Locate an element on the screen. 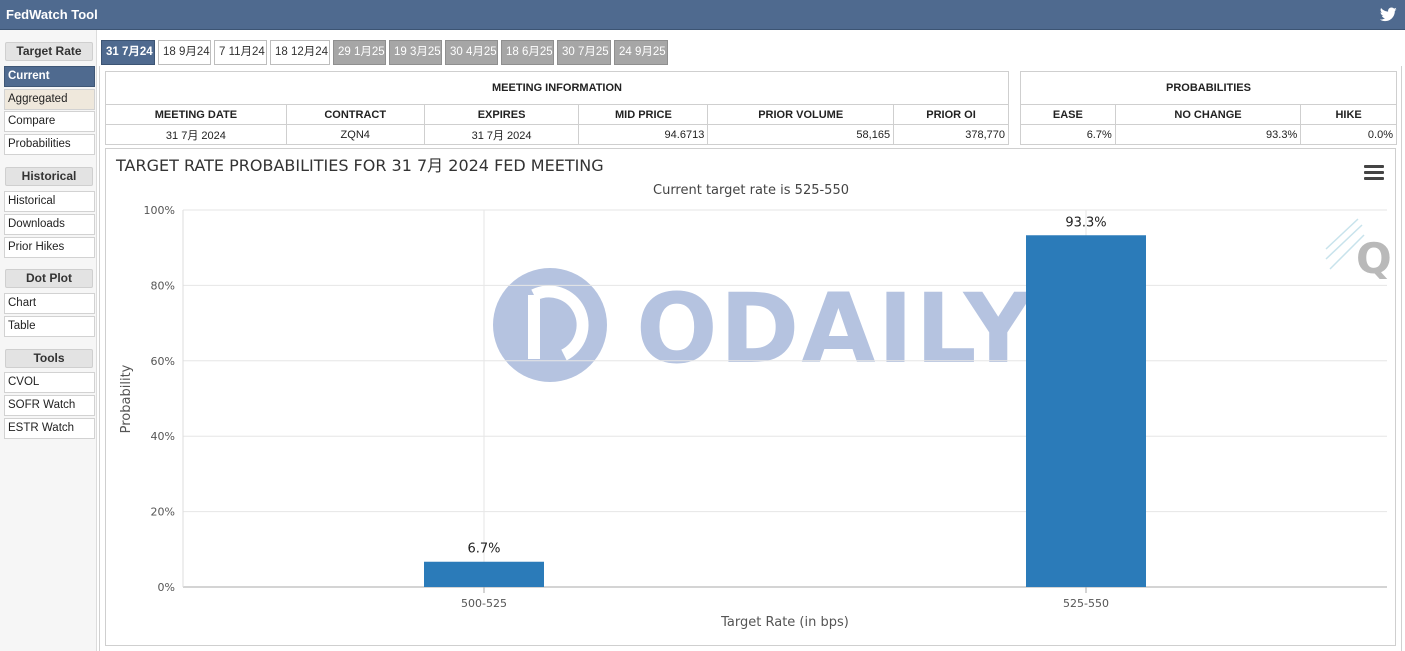 This screenshot has height=651, width=1405. tab-meeting-2025-07-30: 30 7月25 is located at coordinates (584, 52).